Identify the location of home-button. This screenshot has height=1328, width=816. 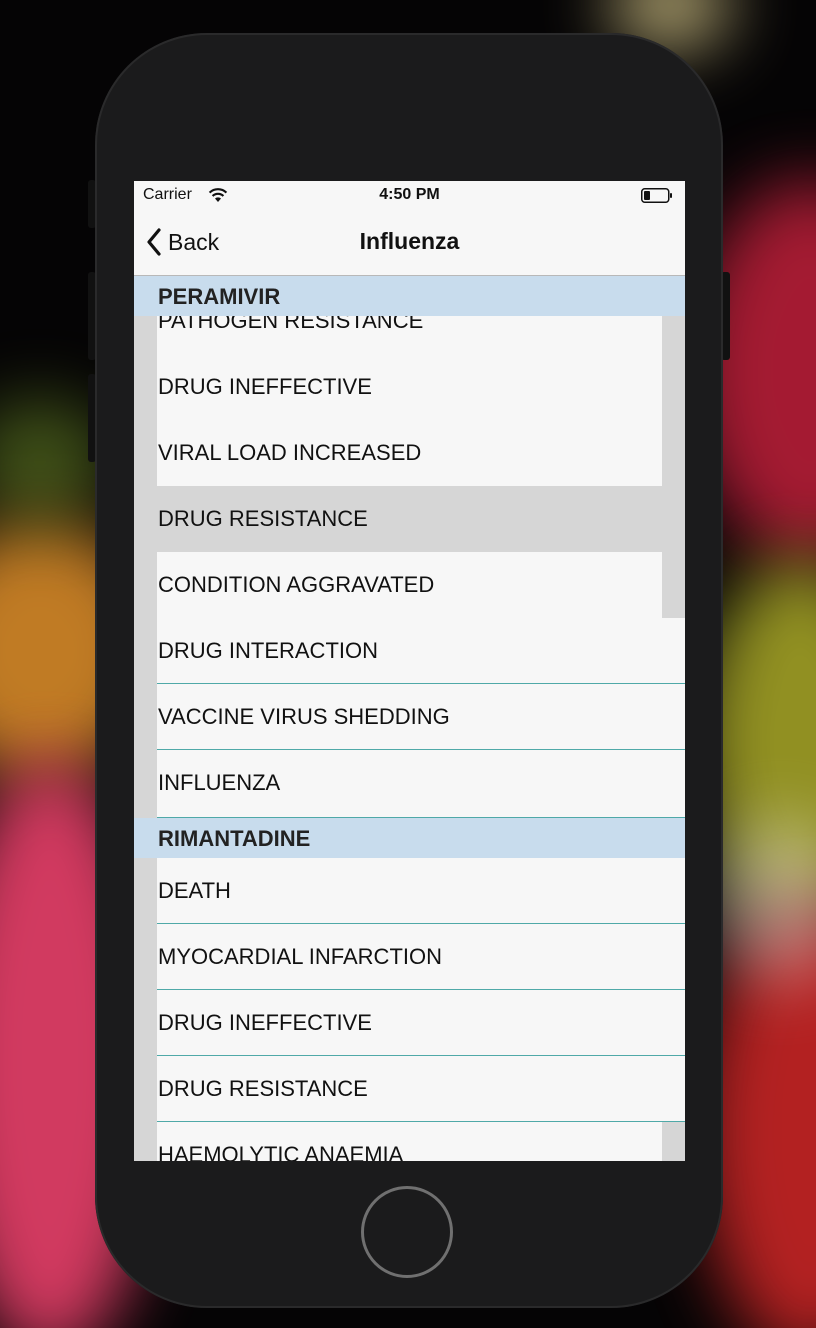
(407, 1232).